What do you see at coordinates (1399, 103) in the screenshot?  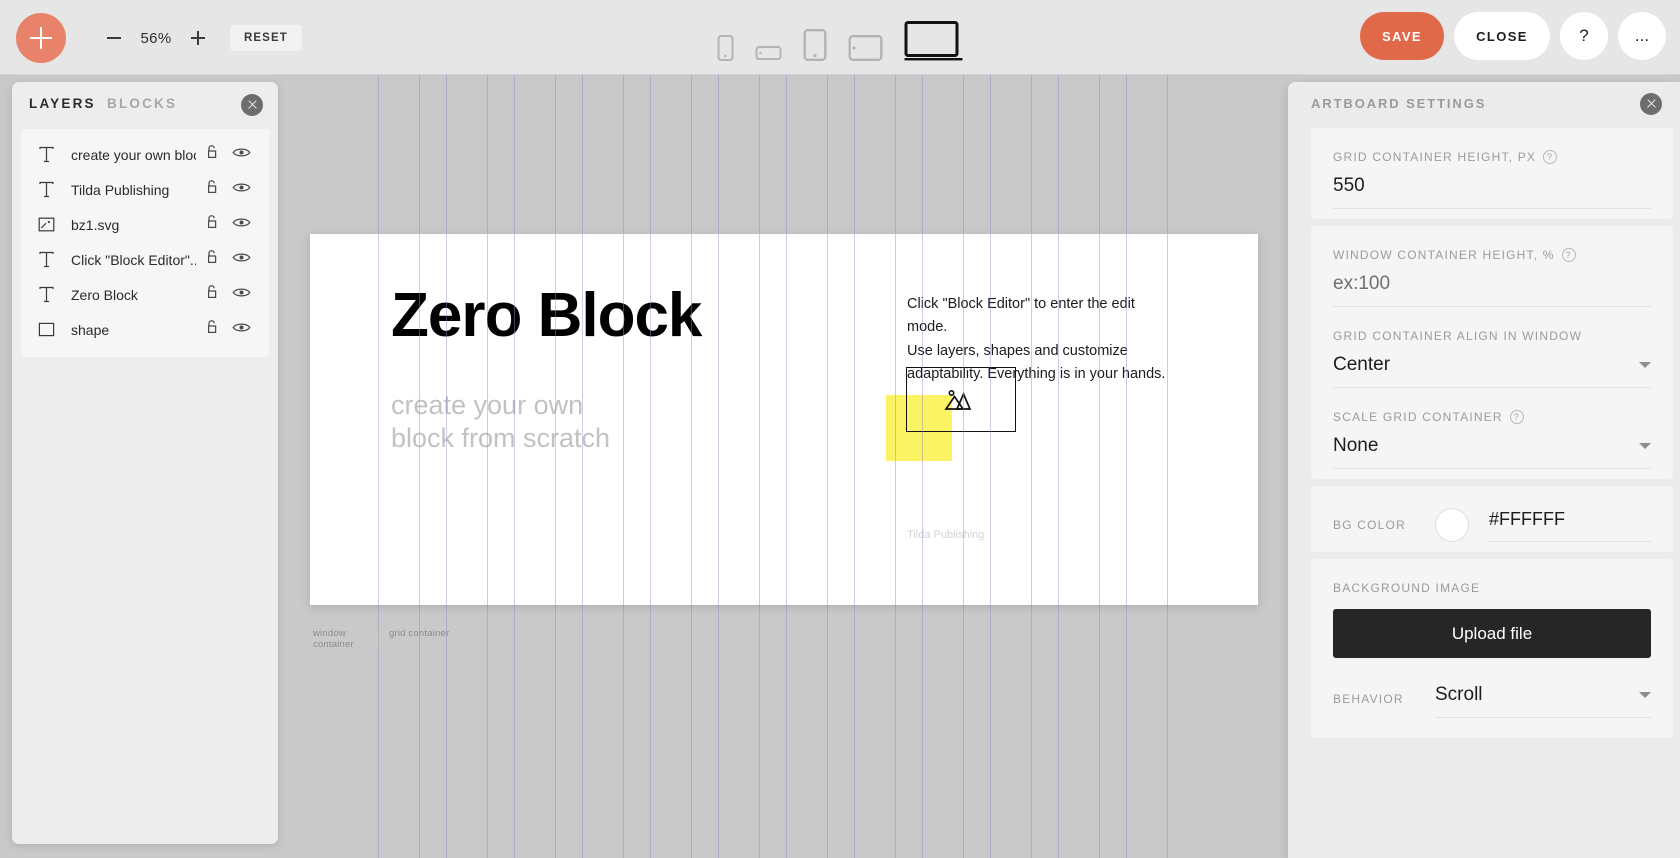 I see `artboard-settings-title: ARTBOARD SETTINGS` at bounding box center [1399, 103].